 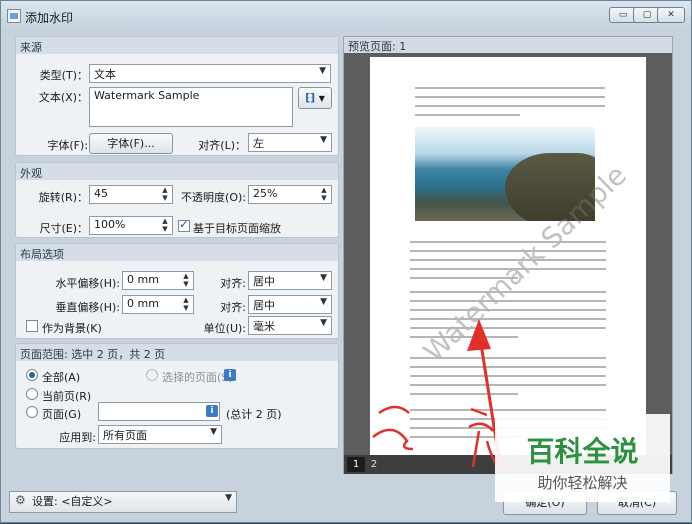 What do you see at coordinates (356, 464) in the screenshot?
I see `page-tab-1: 1` at bounding box center [356, 464].